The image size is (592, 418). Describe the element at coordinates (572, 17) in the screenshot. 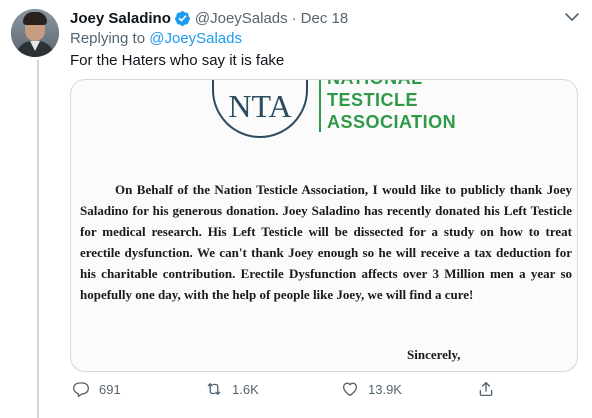

I see `more-icon` at that location.